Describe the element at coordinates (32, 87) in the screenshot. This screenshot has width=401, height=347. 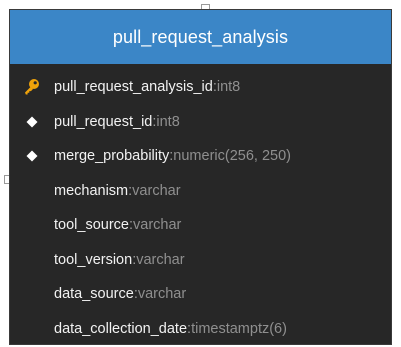
I see `key-icon` at that location.